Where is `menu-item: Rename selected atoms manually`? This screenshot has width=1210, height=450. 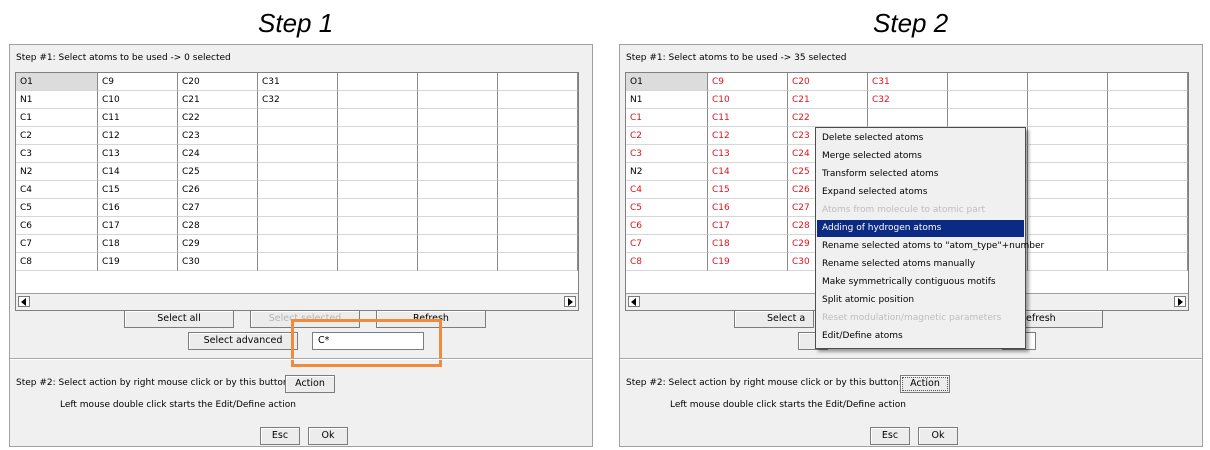
menu-item: Rename selected atoms manually is located at coordinates (920, 264).